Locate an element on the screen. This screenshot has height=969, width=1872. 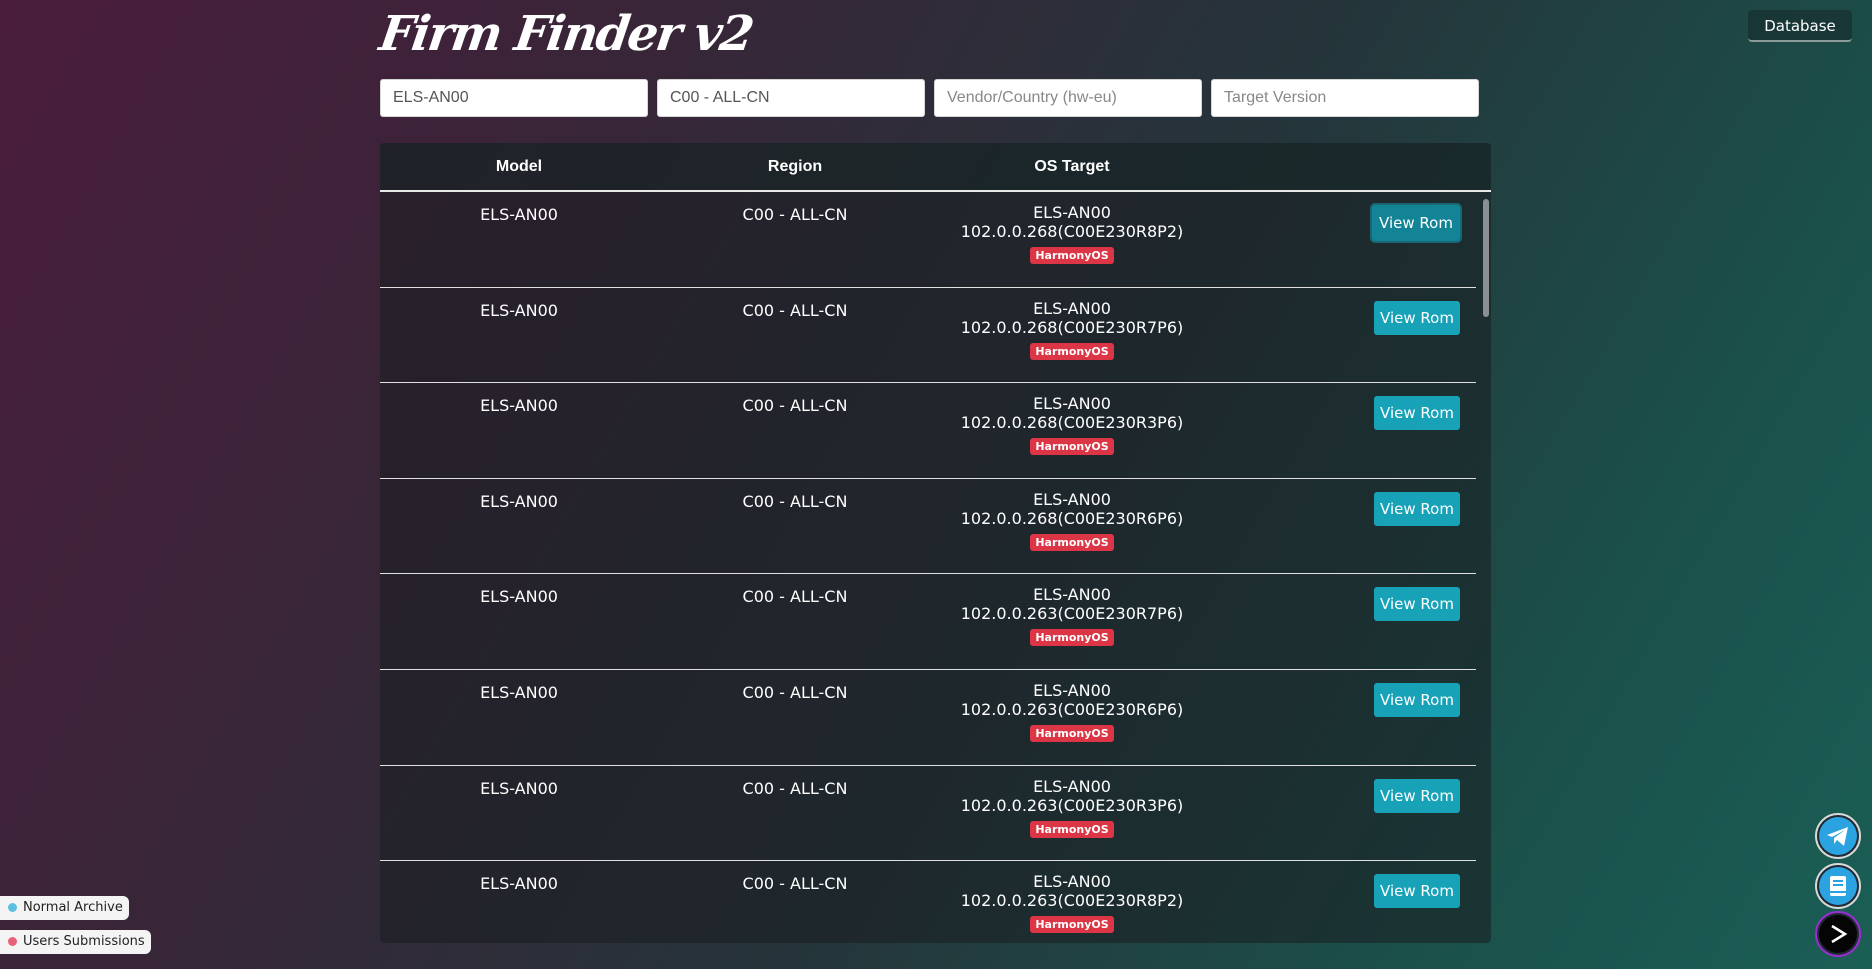
os-version: 102.0.0.268(C00E230R6P6) is located at coordinates (1072, 518).